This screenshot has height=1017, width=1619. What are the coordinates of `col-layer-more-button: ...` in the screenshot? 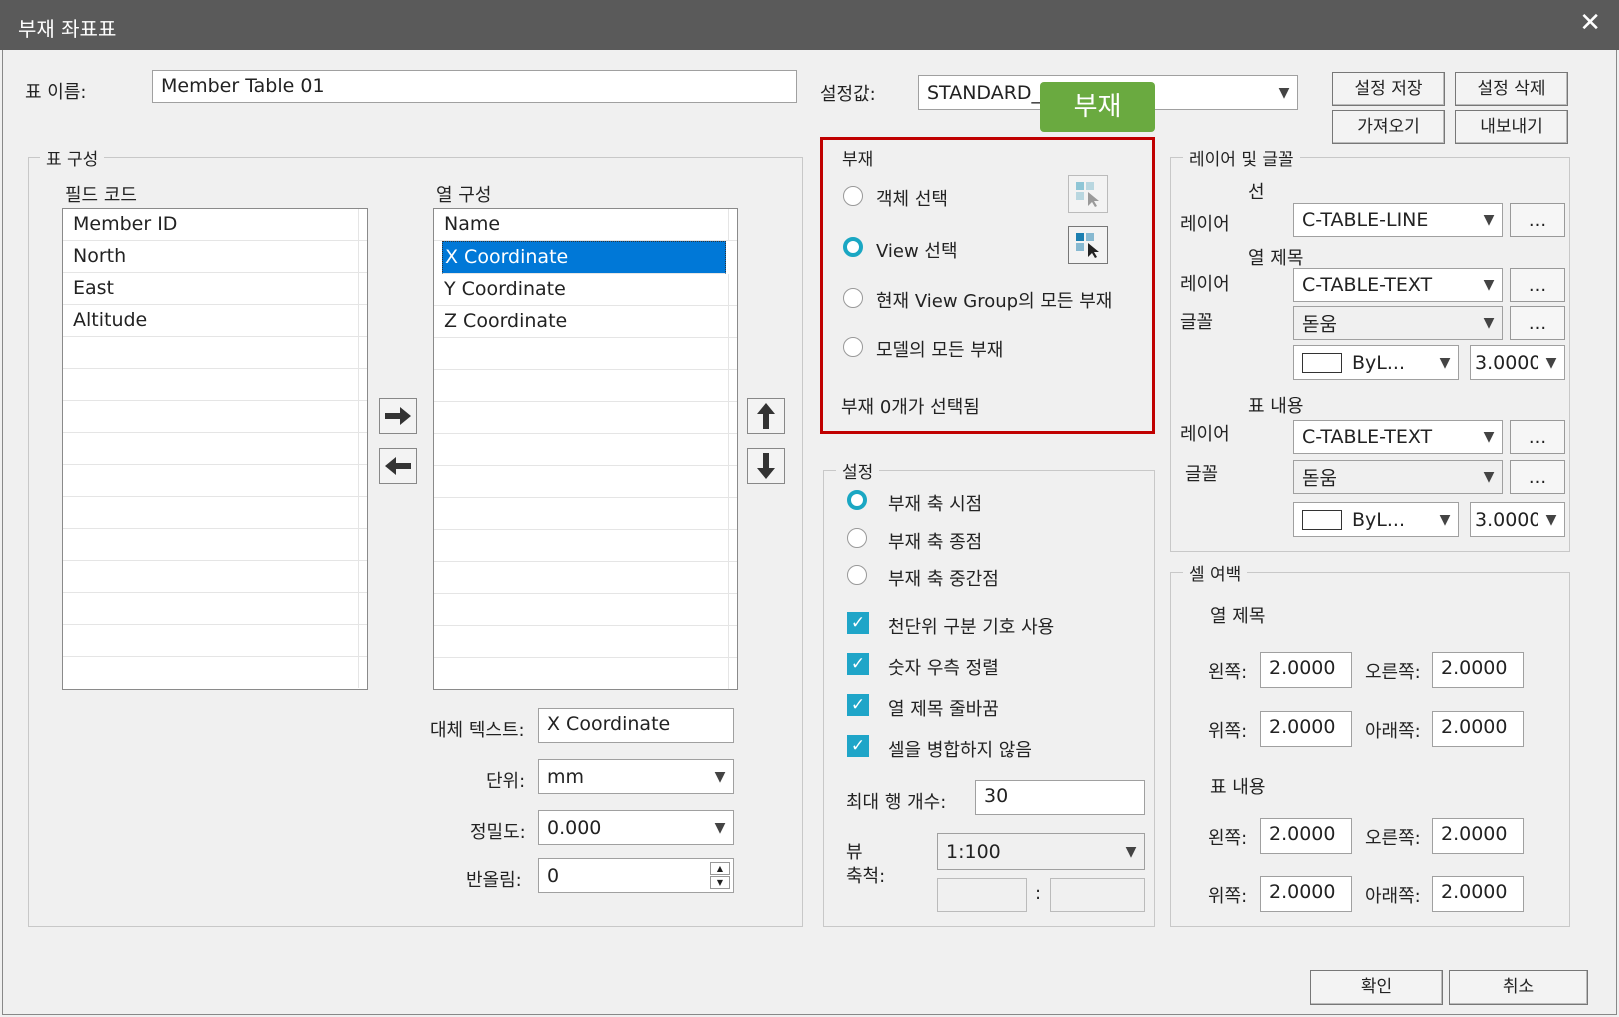 It's located at (1537, 285).